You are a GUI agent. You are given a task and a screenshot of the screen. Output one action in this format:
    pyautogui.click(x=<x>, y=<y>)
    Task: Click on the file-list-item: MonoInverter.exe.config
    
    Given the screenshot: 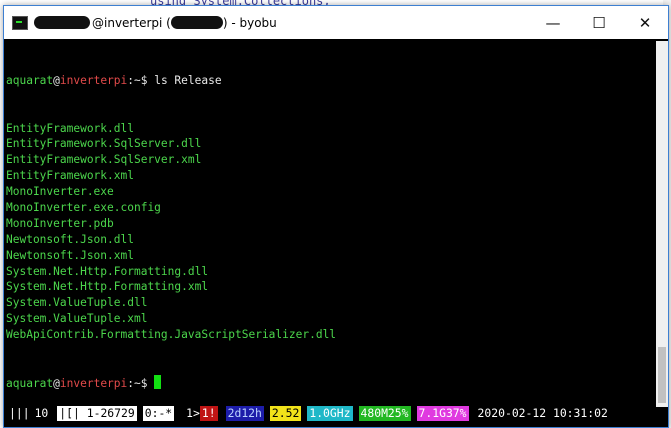 What is the action you would take?
    pyautogui.click(x=83, y=207)
    